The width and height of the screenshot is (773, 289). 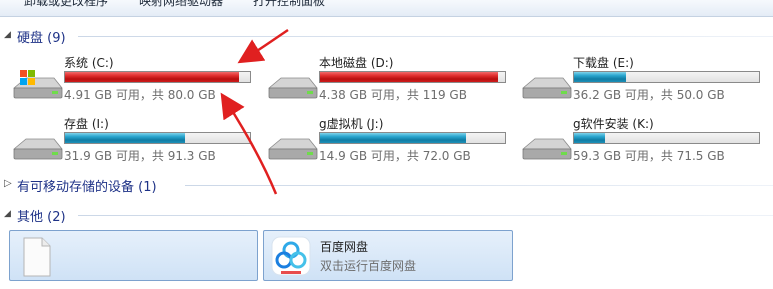 I want to click on open-control-panel-button: 打开控制面板, so click(x=289, y=4).